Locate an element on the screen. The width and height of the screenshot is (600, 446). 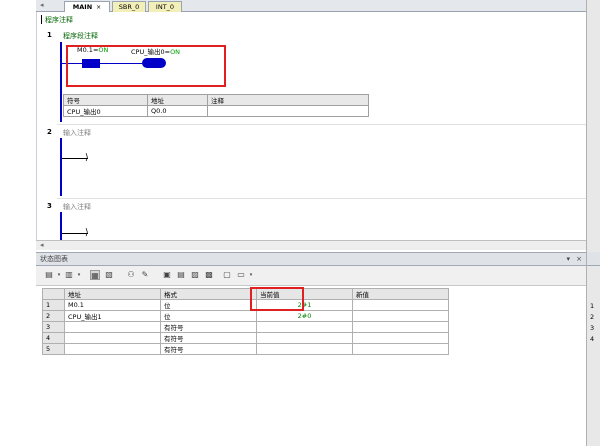
network-2-number: 2 is located at coordinates (49, 132).